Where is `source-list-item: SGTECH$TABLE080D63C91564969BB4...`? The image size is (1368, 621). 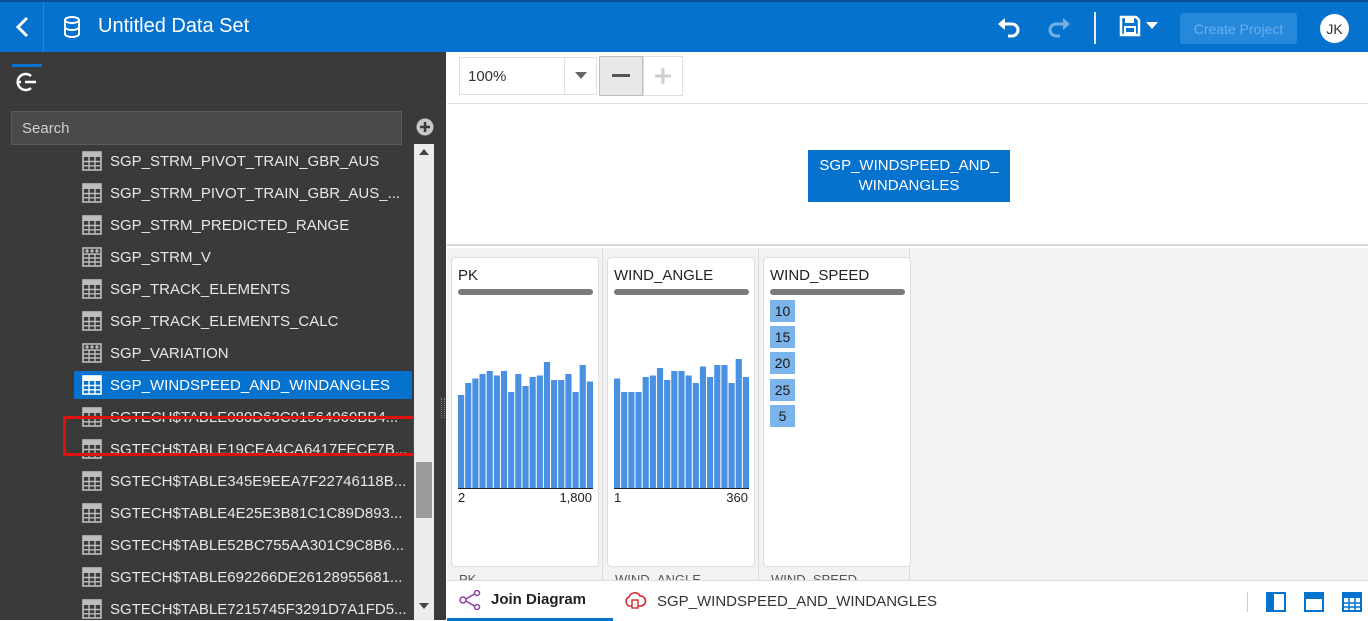 source-list-item: SGTECH$TABLE080D63C91564969BB4... is located at coordinates (243, 417).